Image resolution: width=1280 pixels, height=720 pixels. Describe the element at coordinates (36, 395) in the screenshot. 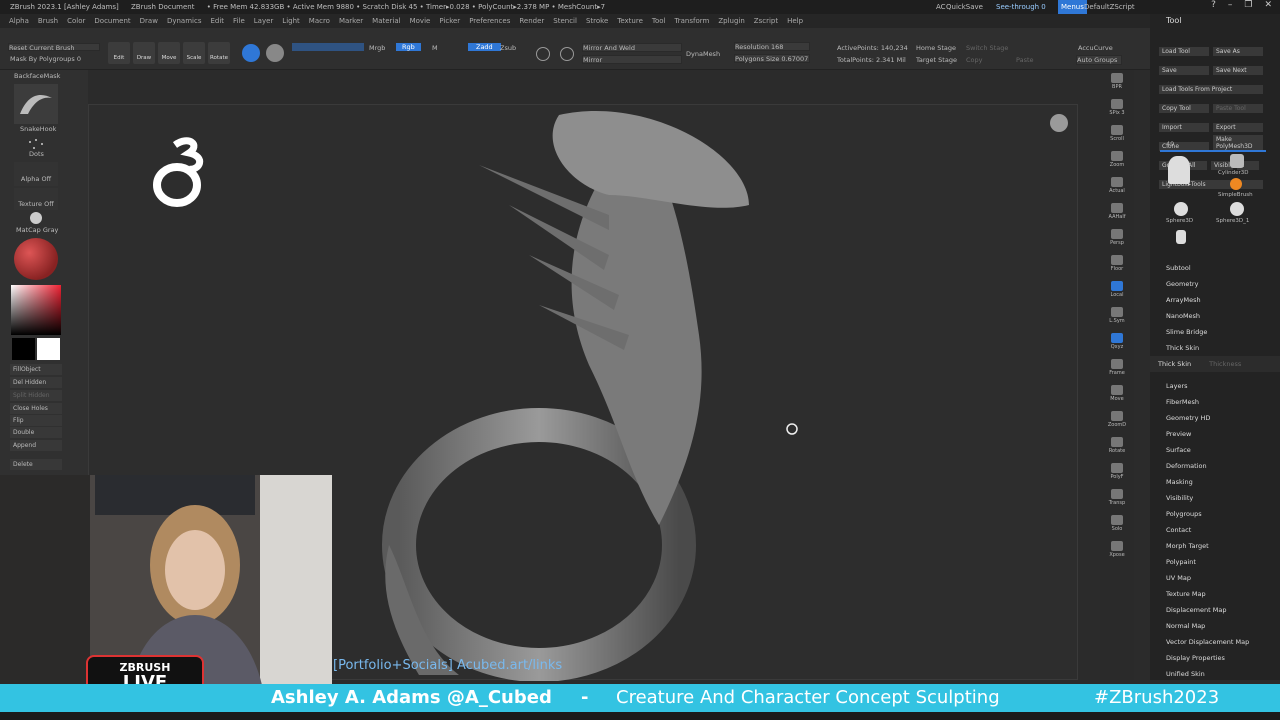

I see `split-hidden-button: Split Hidden` at that location.